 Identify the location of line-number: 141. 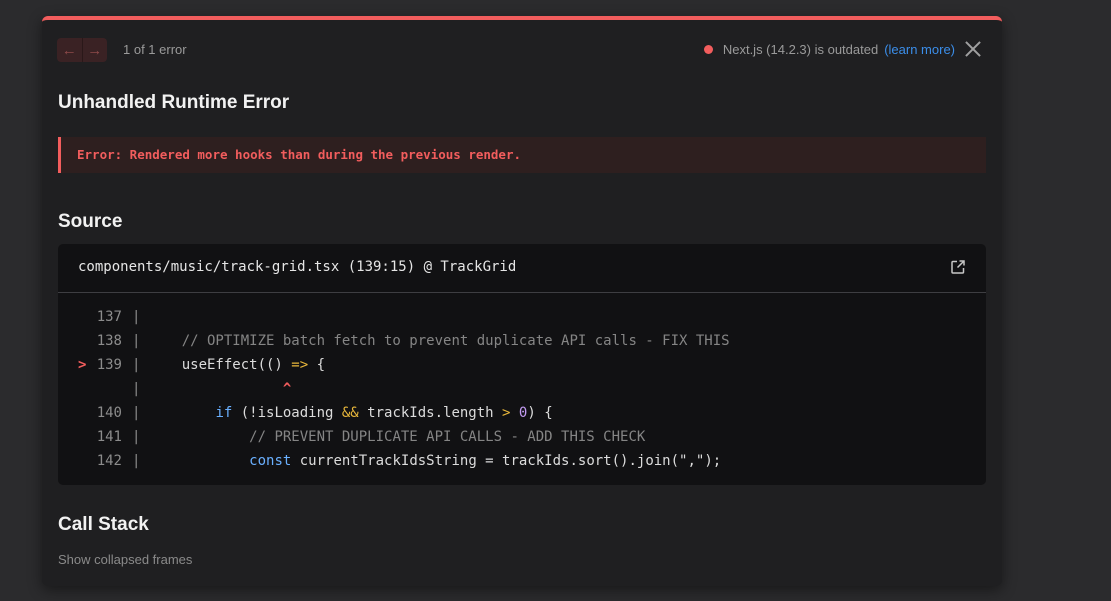
(109, 437).